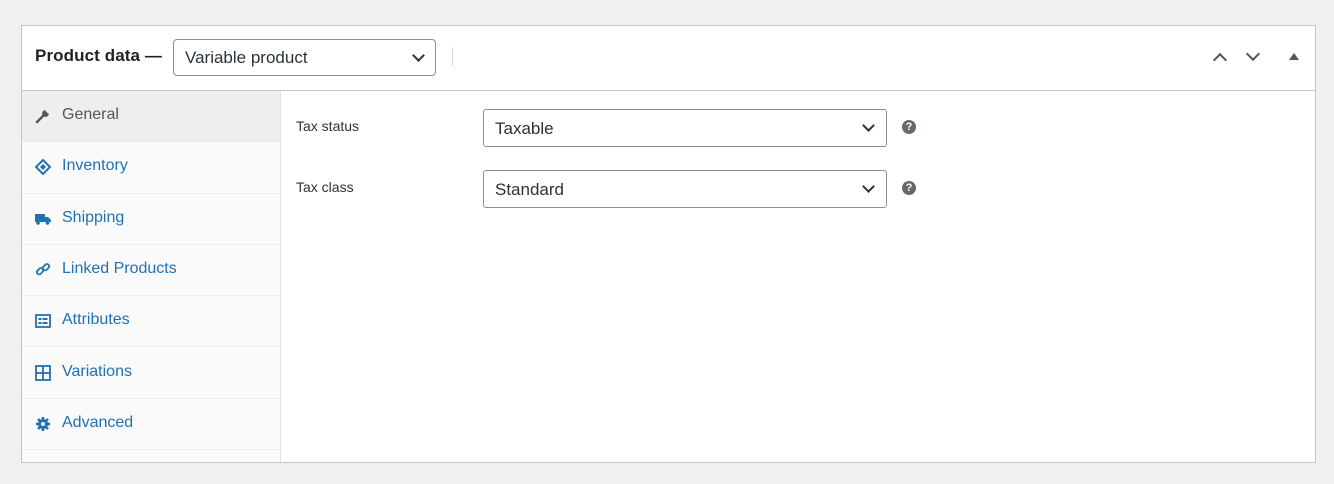 Image resolution: width=1334 pixels, height=484 pixels. What do you see at coordinates (43, 372) in the screenshot?
I see `grid-icon` at bounding box center [43, 372].